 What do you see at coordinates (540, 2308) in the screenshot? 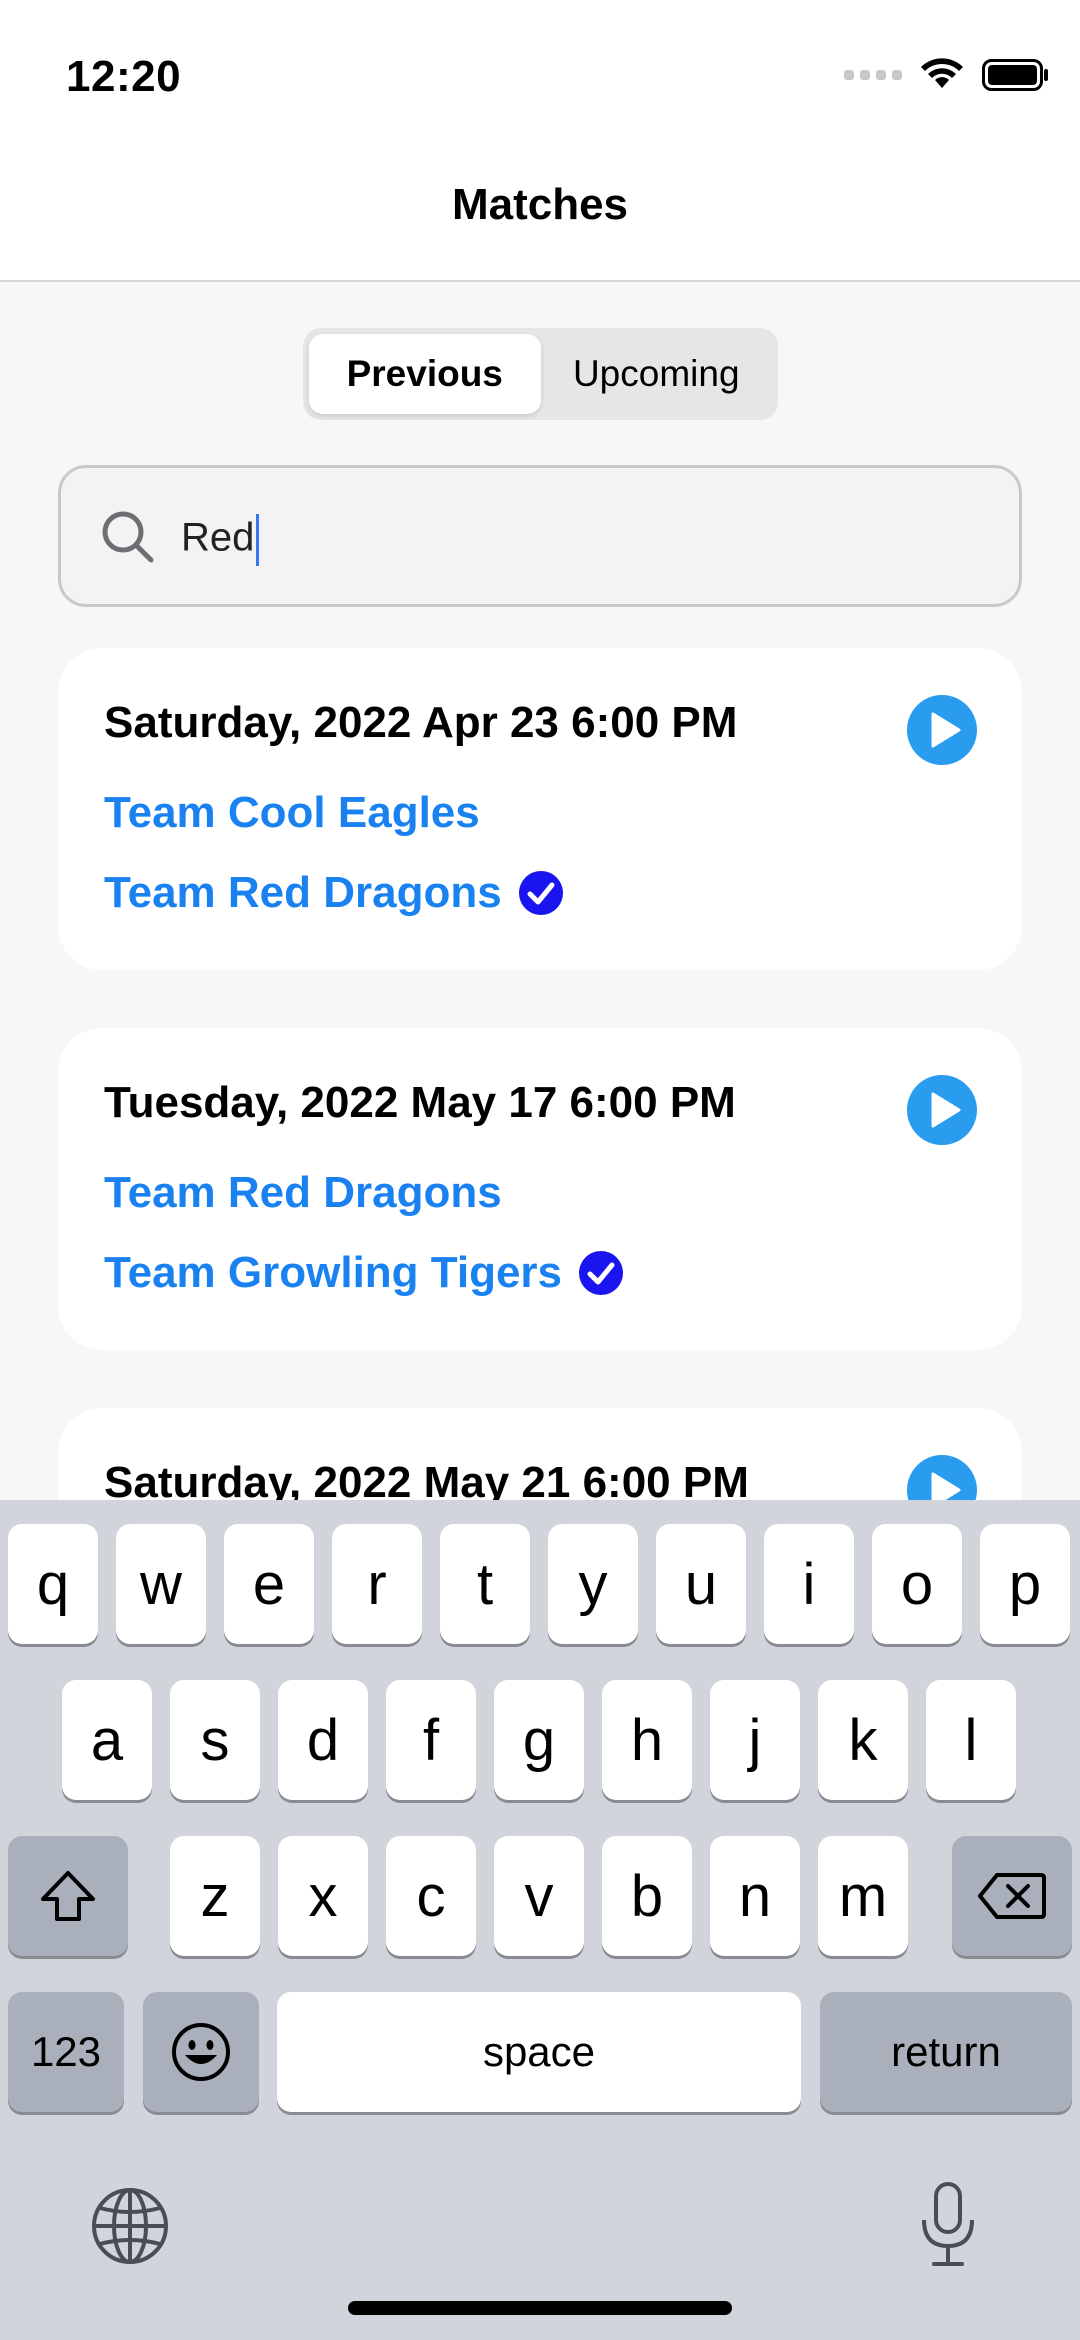
I see `home-indicator` at bounding box center [540, 2308].